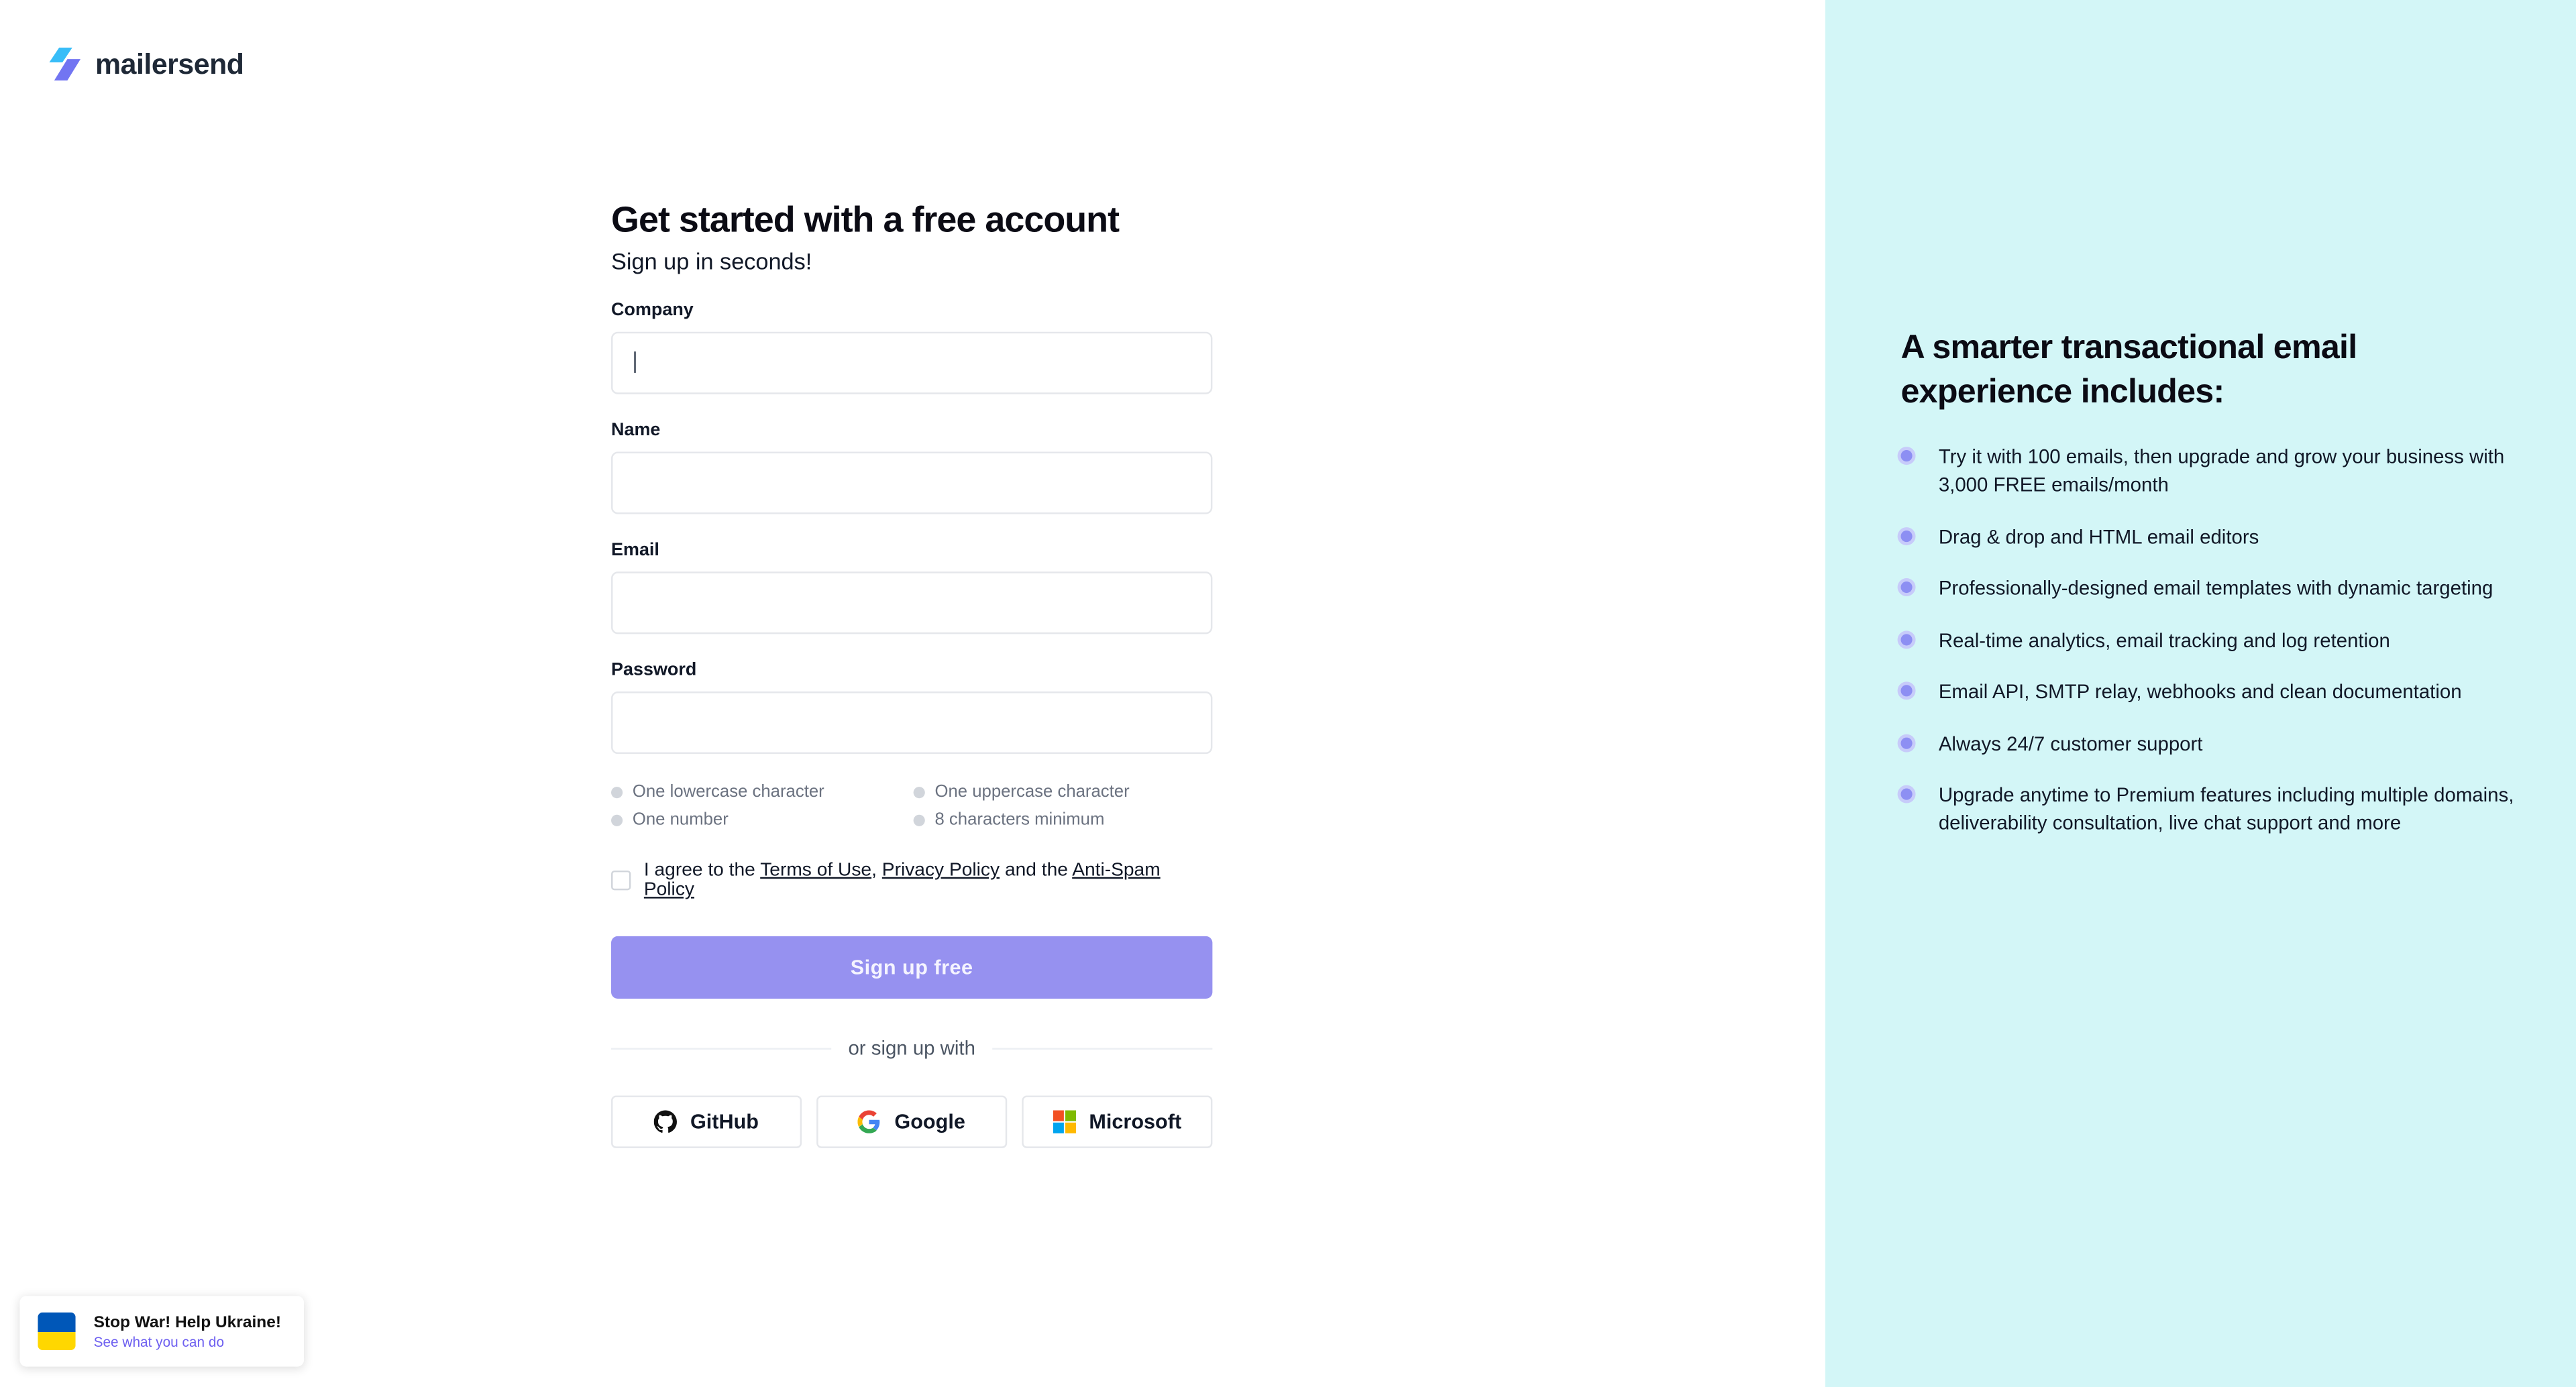 The image size is (2576, 1387). Describe the element at coordinates (912, 362) in the screenshot. I see `company-input` at that location.